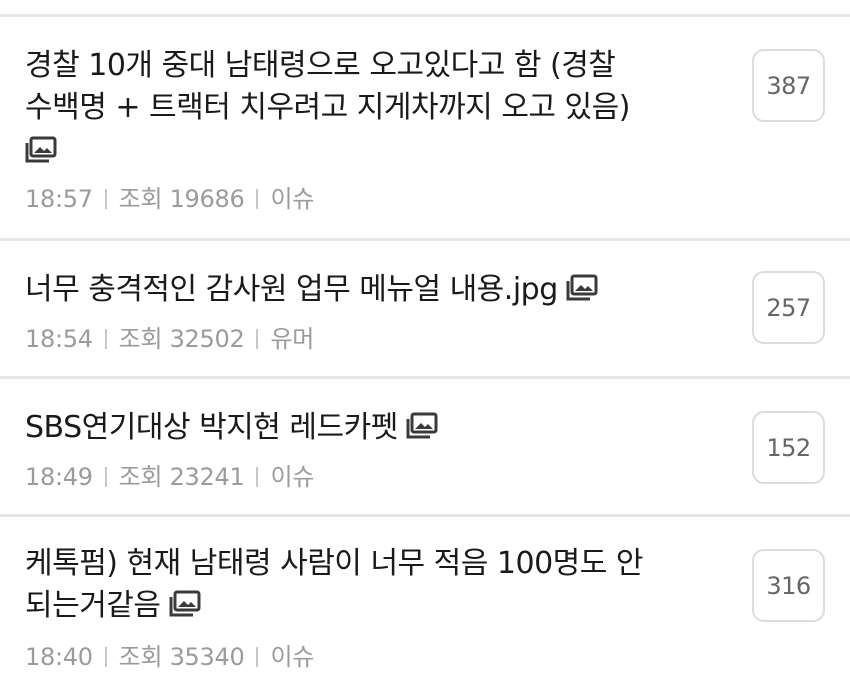  I want to click on post-meta: 18:57 조회 19686 이슈, so click(169, 196).